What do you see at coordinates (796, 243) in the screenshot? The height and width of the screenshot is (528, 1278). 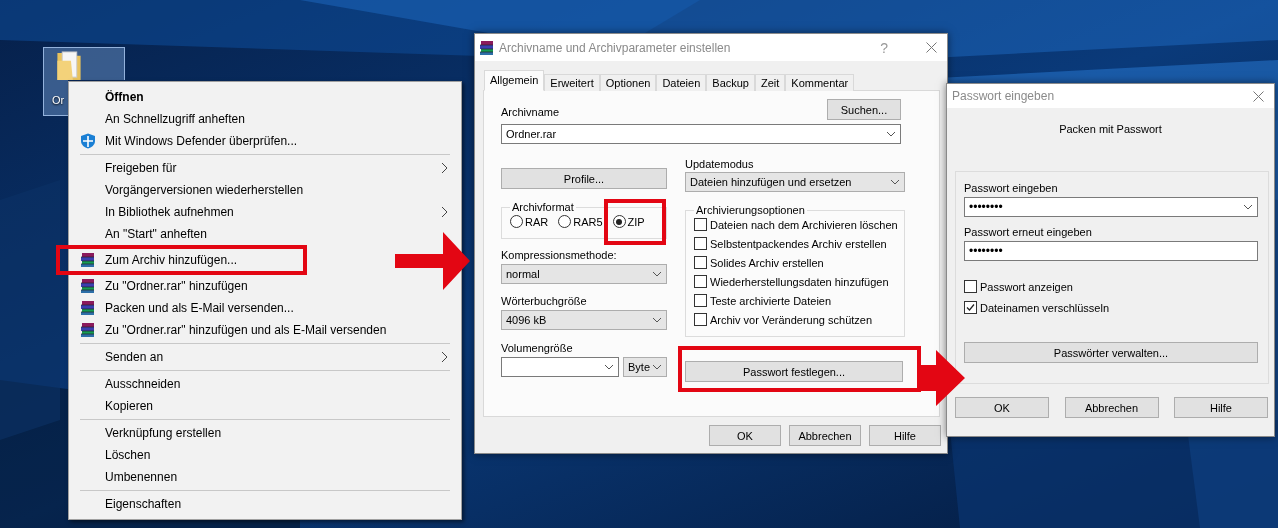 I see `checkbox-option: Selbstentpackendes Archiv erstellen` at bounding box center [796, 243].